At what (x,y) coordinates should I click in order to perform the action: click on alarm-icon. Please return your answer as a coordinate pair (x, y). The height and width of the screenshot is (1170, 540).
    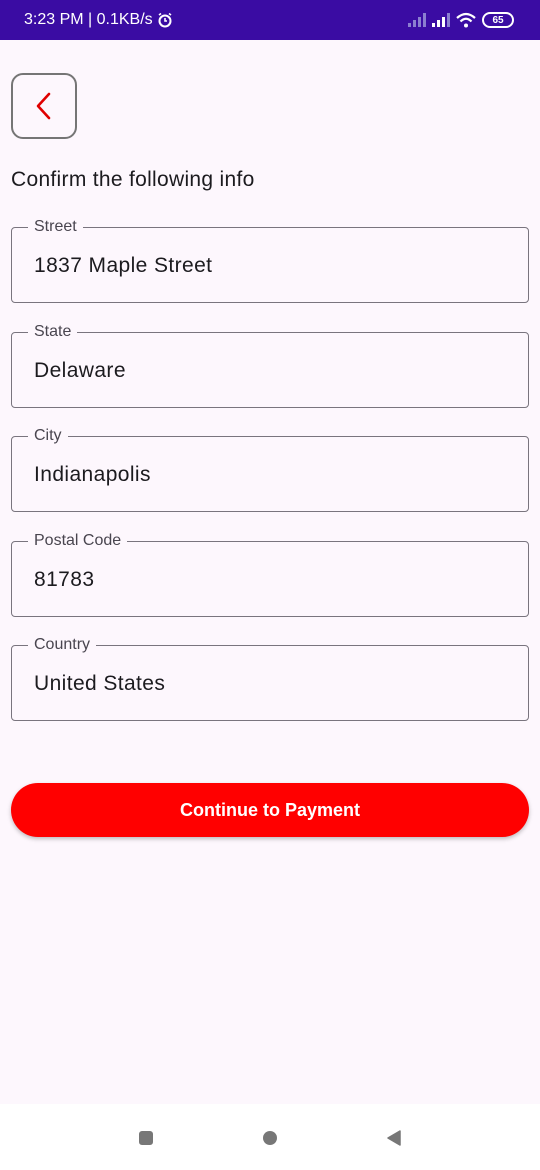
    Looking at the image, I should click on (165, 20).